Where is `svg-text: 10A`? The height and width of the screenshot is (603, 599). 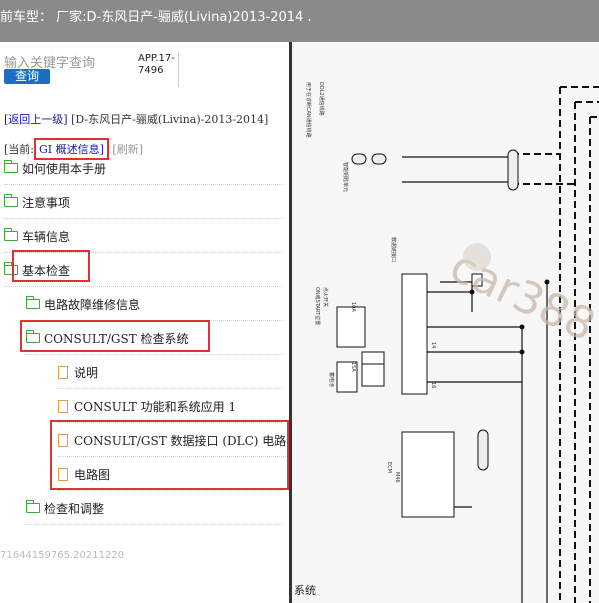
svg-text: 10A is located at coordinates (353, 307).